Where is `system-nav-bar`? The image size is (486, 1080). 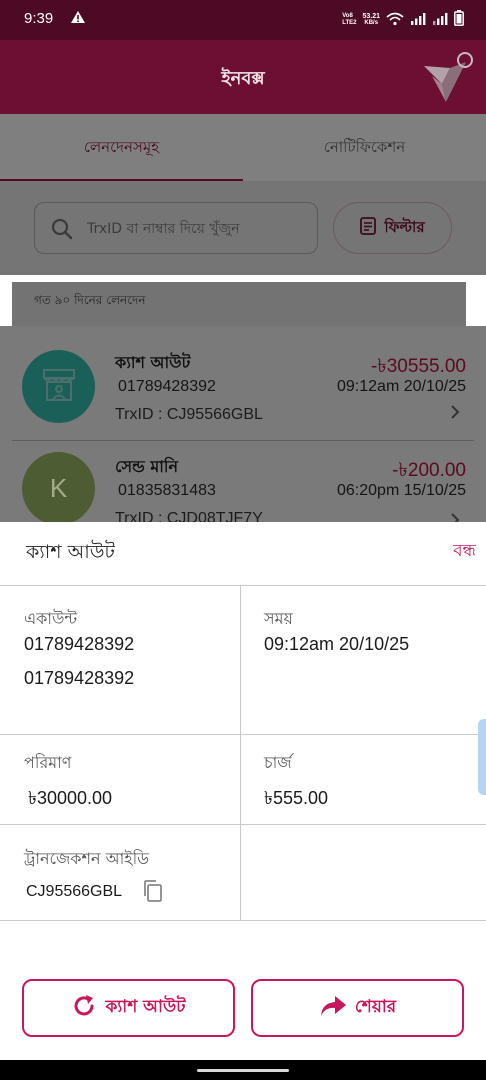 system-nav-bar is located at coordinates (243, 1070).